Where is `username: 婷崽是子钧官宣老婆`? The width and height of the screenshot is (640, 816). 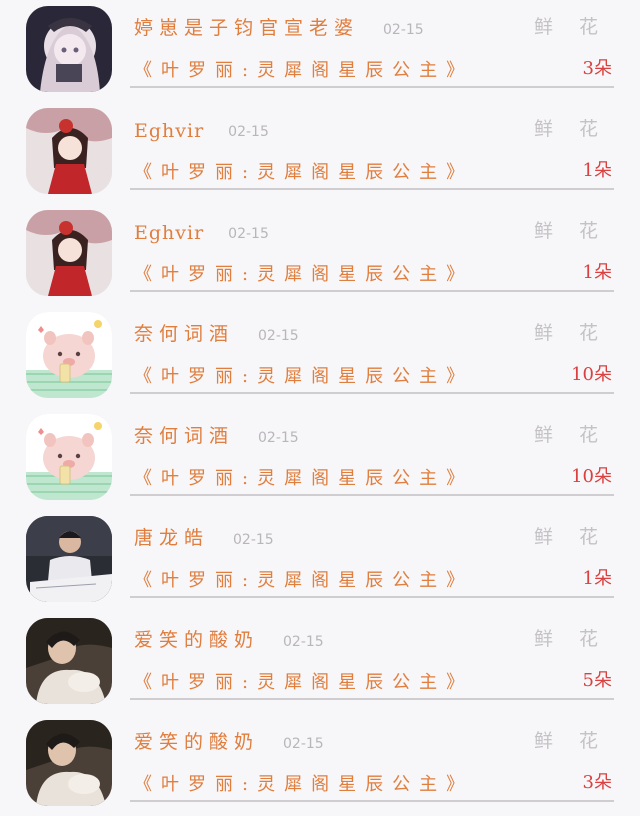
username: 婷崽是子钧官宣老婆 is located at coordinates (246, 26).